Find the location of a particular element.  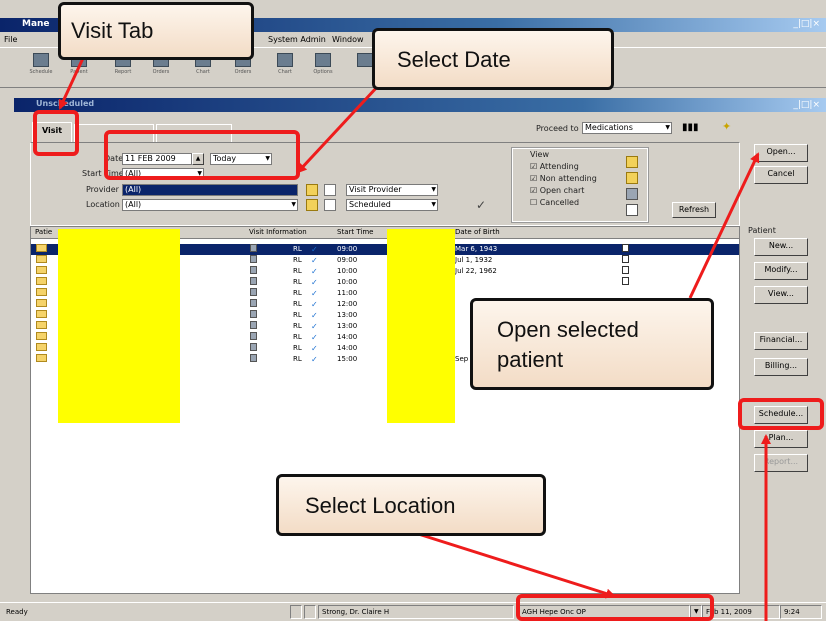

toolbar-button: Chart is located at coordinates (285, 68).